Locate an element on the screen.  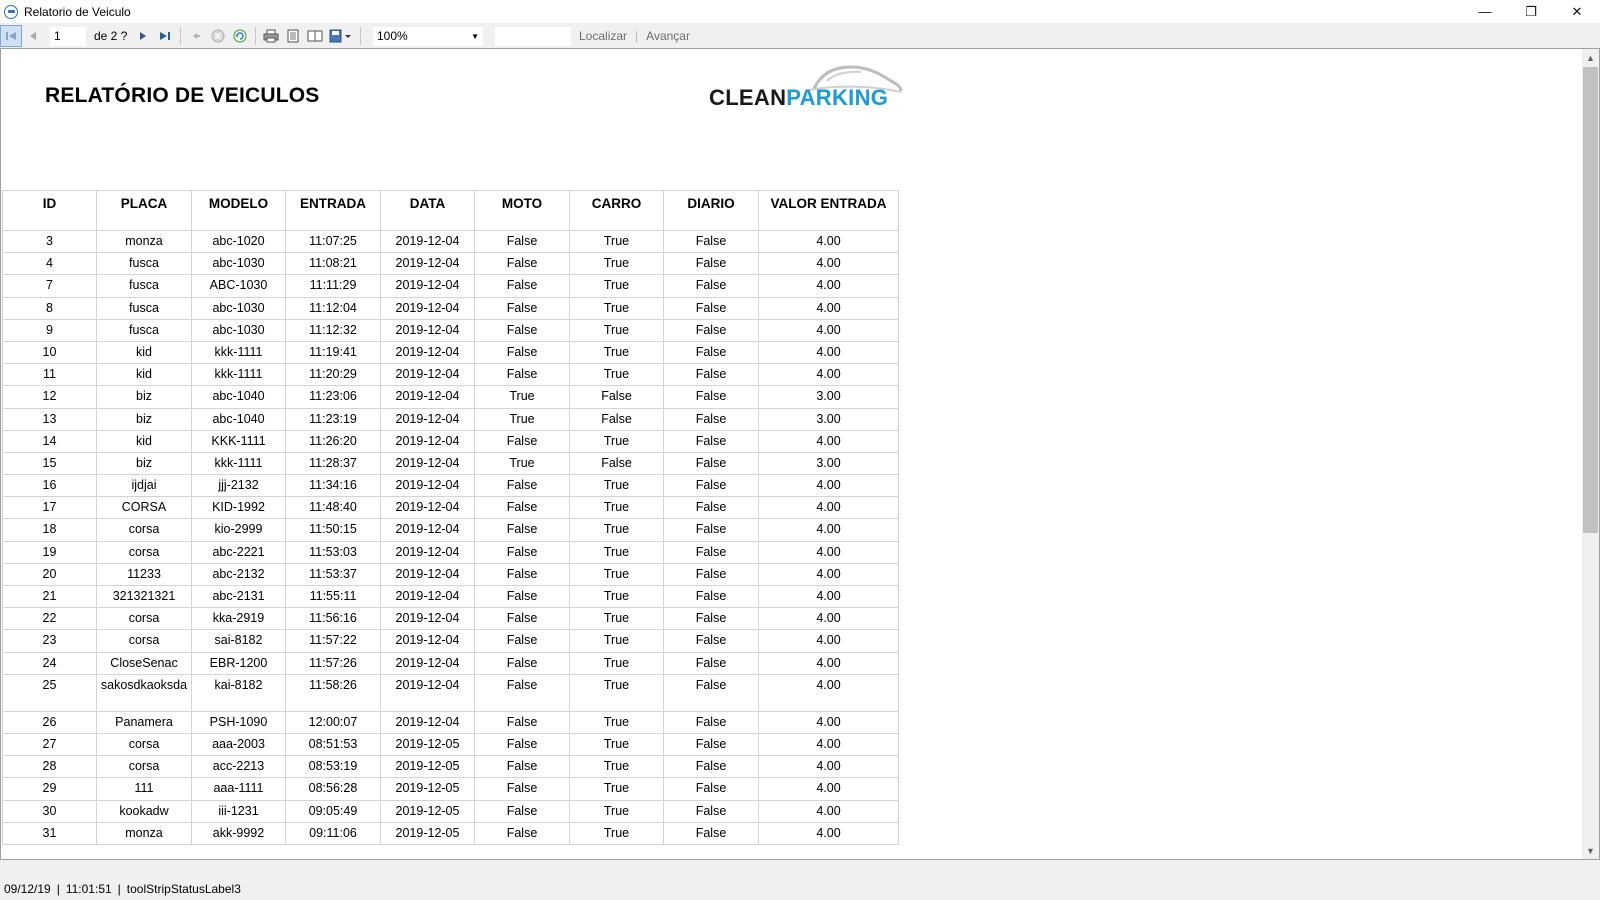
zoom-select: 100% ▼ is located at coordinates (428, 36).